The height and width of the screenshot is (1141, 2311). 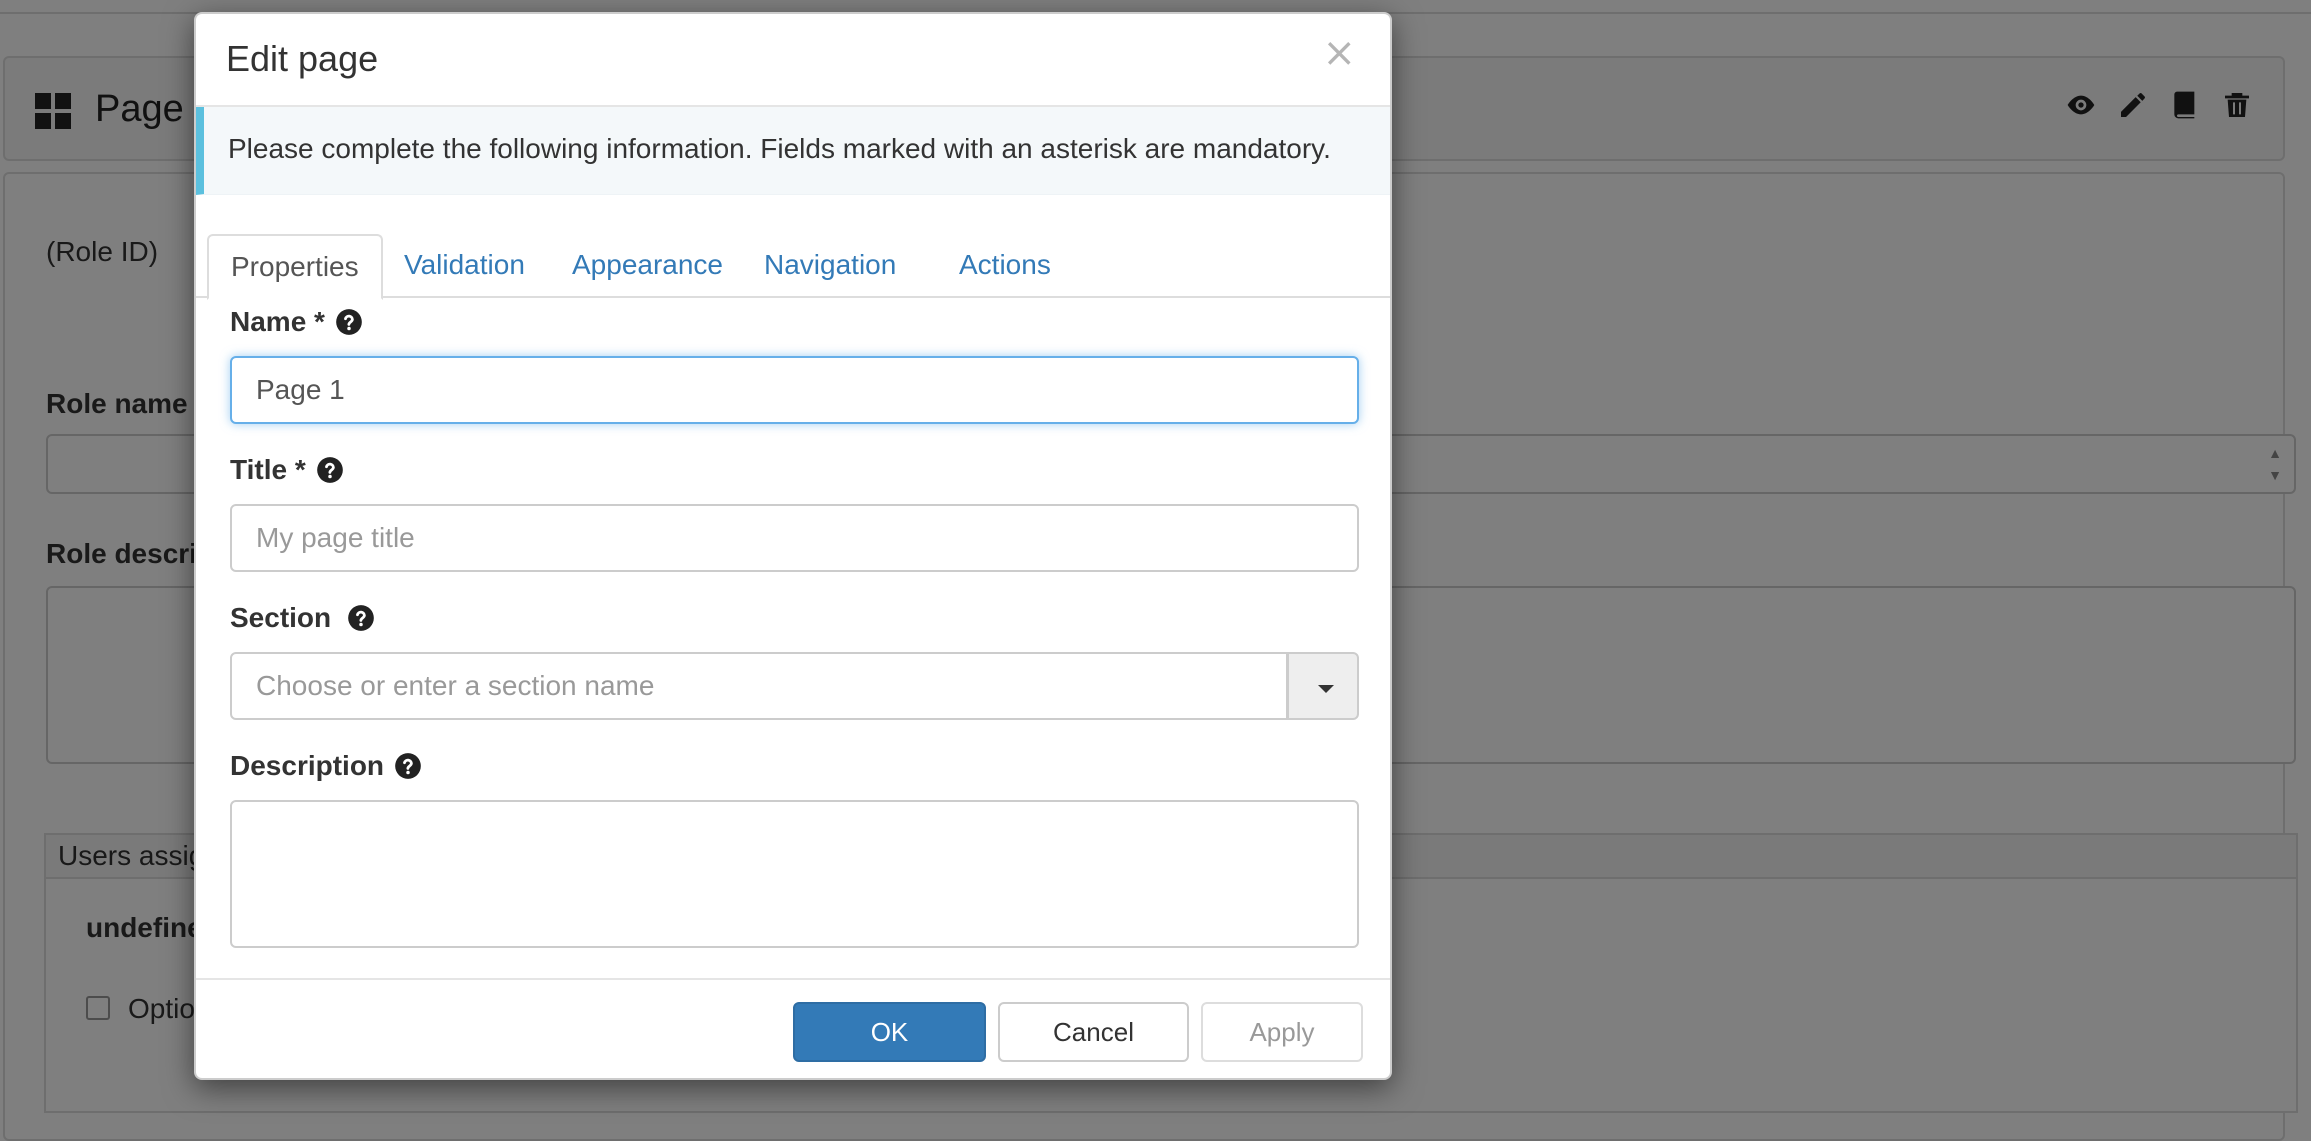 What do you see at coordinates (830, 266) in the screenshot?
I see `tab-navigation: Navigation` at bounding box center [830, 266].